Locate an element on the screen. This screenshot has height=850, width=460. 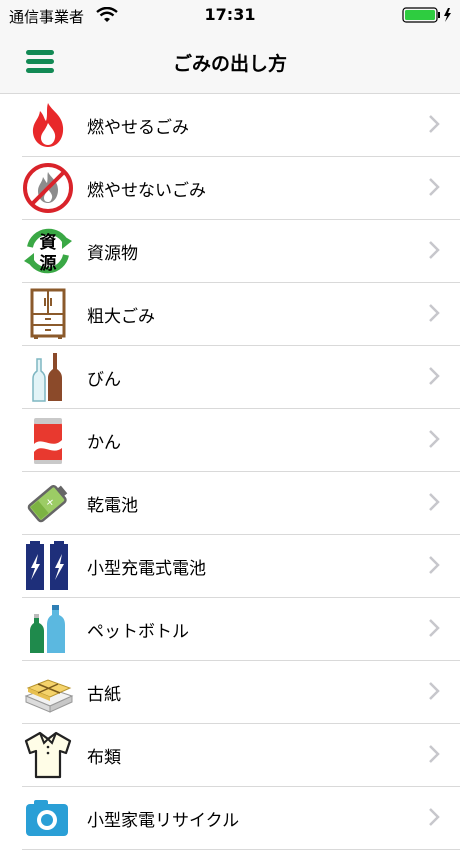
list-item-label: かん is located at coordinates (104, 443).